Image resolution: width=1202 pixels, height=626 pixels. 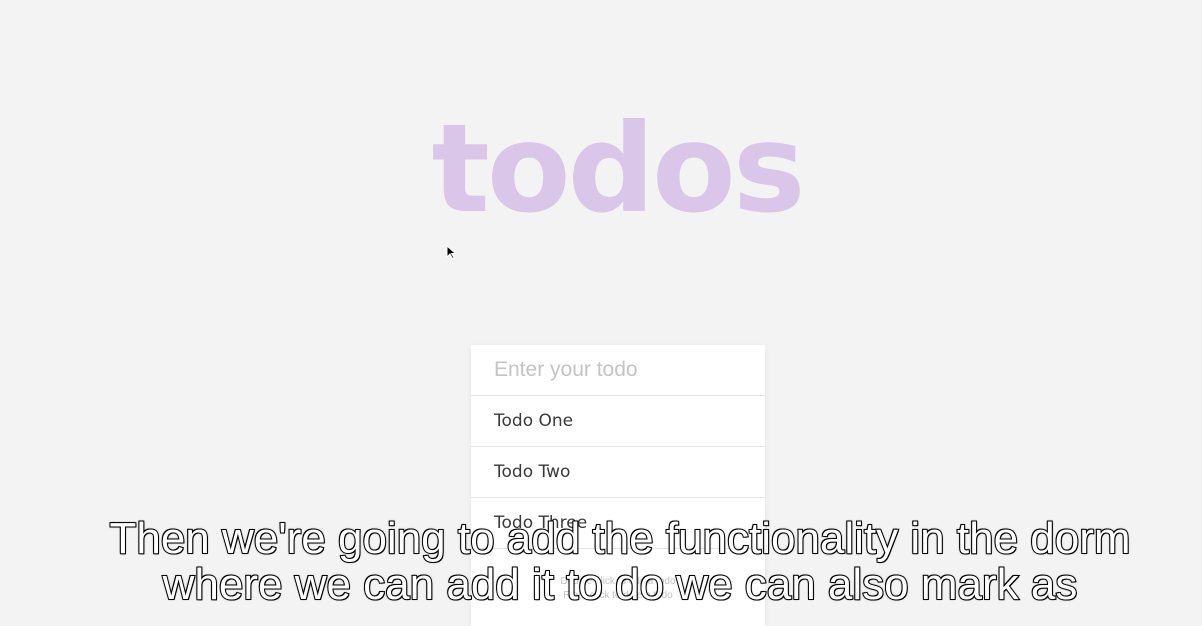 I want to click on mouse-pointer-icon, so click(x=451, y=252).